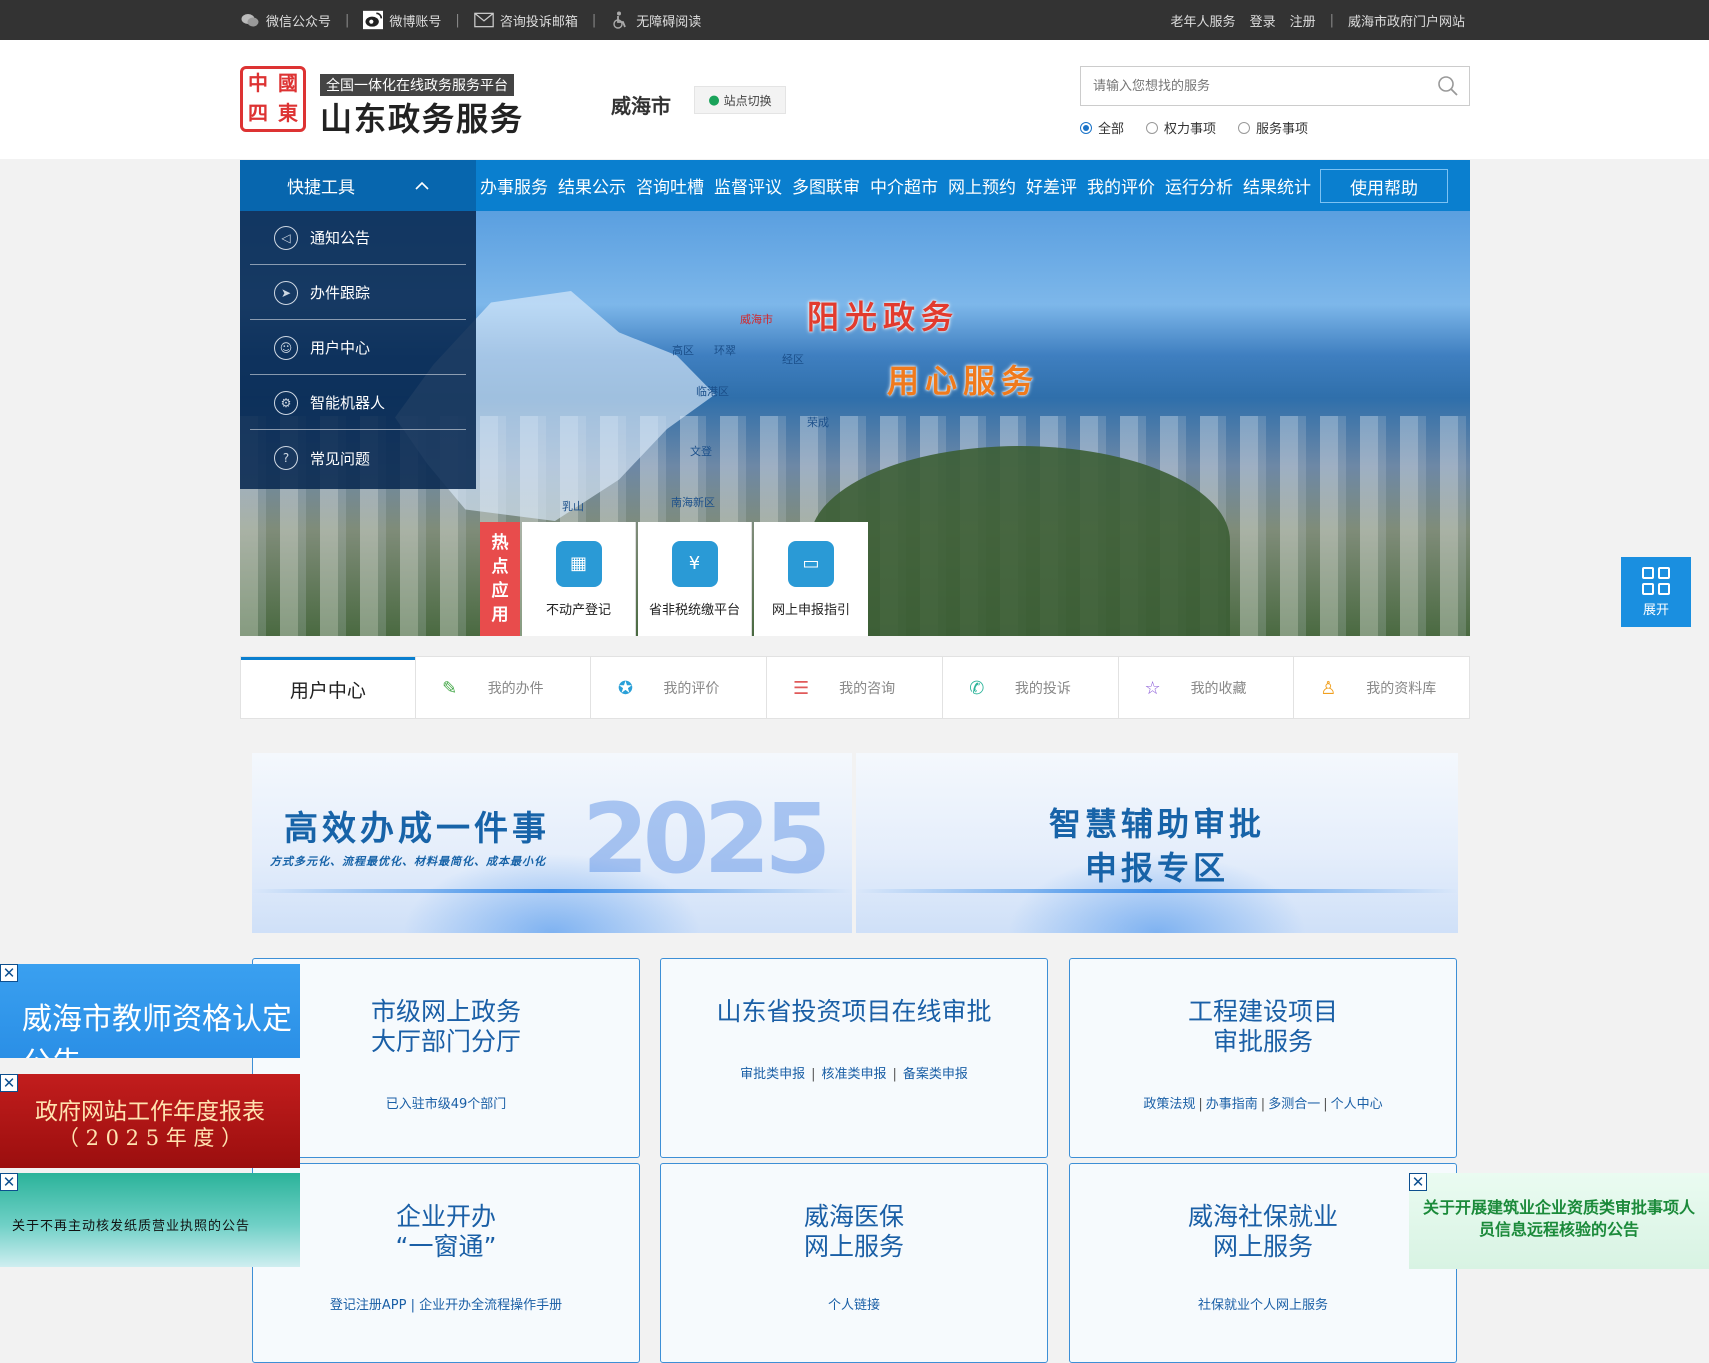  Describe the element at coordinates (273, 99) in the screenshot. I see `seal-logo: 中 國 四 東` at that location.